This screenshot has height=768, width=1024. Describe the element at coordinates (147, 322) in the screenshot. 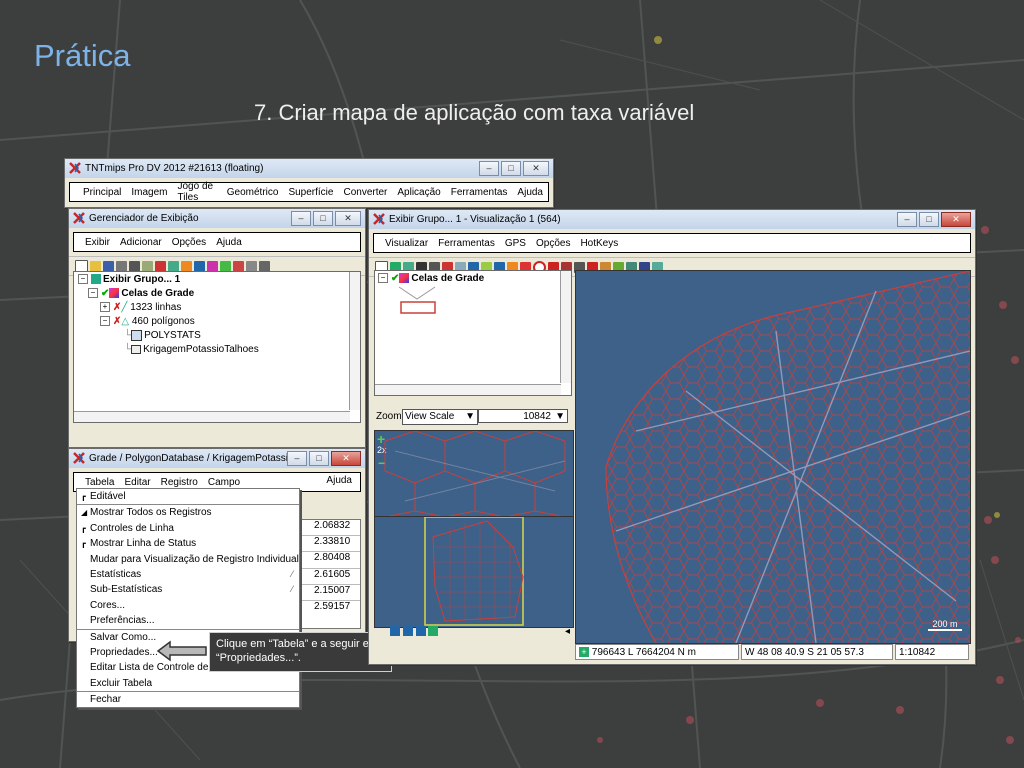

I see `tree-node-polygons: − ✗△ 460 polígonos` at that location.